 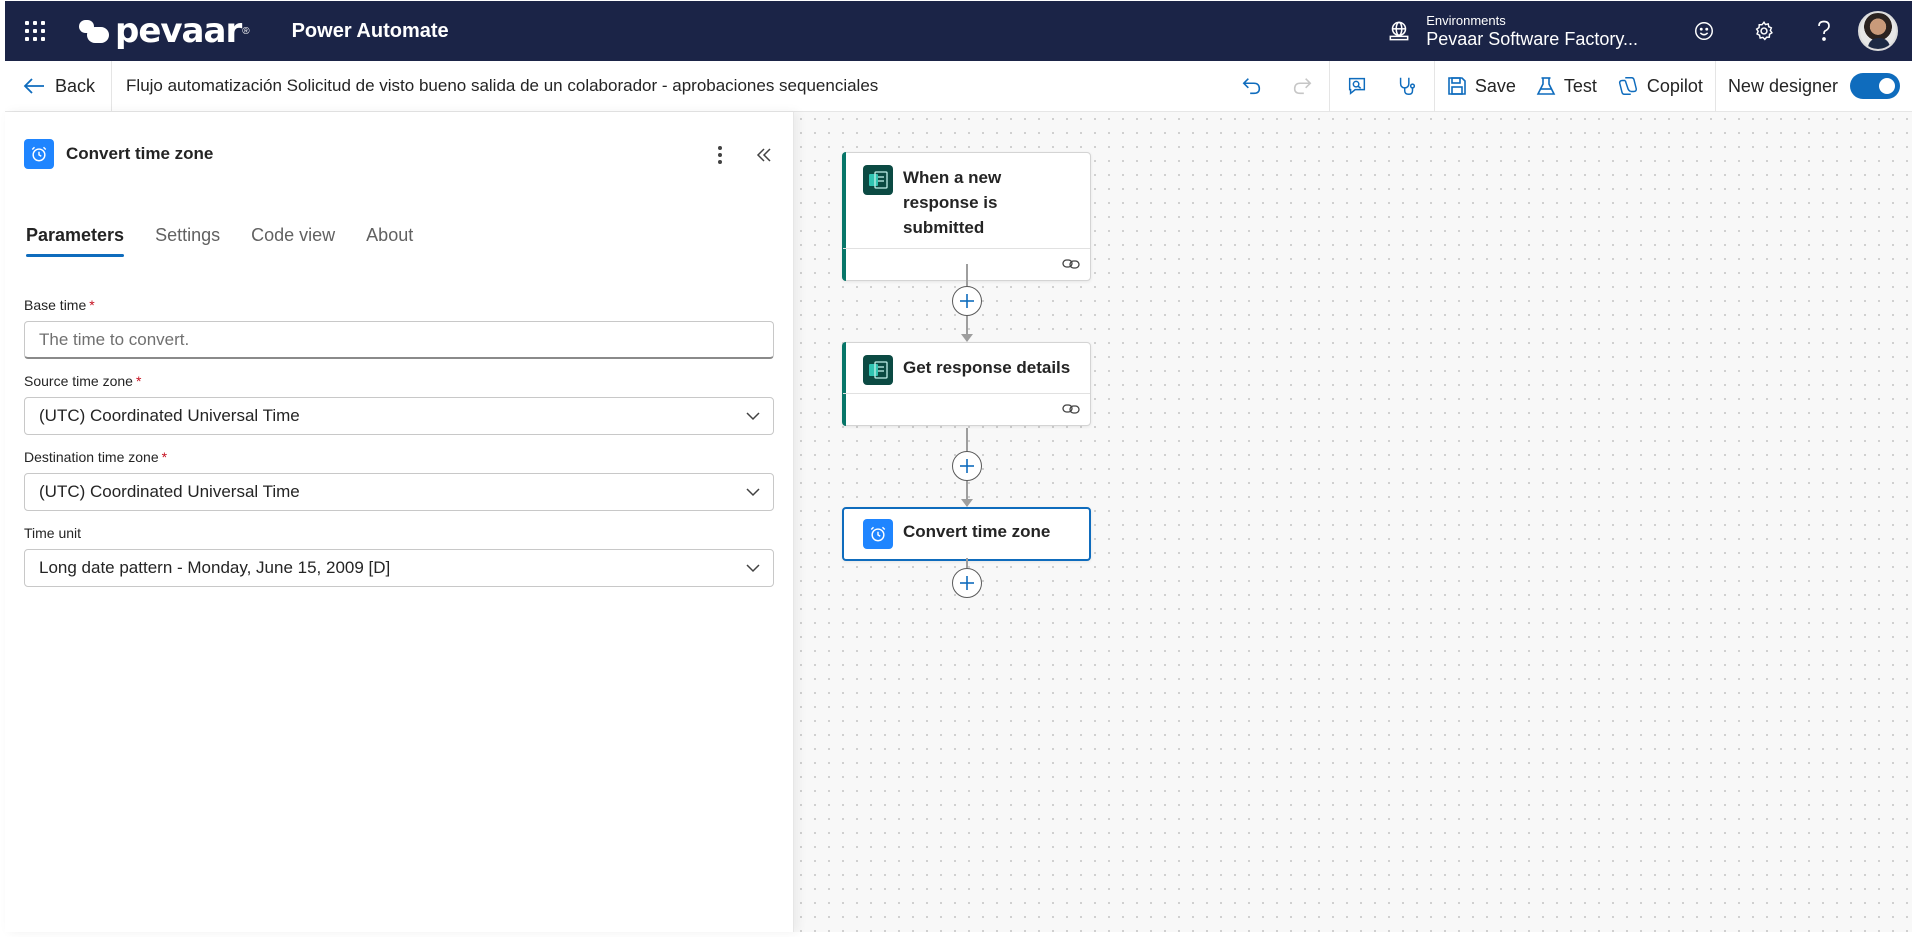 I want to click on undo-icon, so click(x=1251, y=86).